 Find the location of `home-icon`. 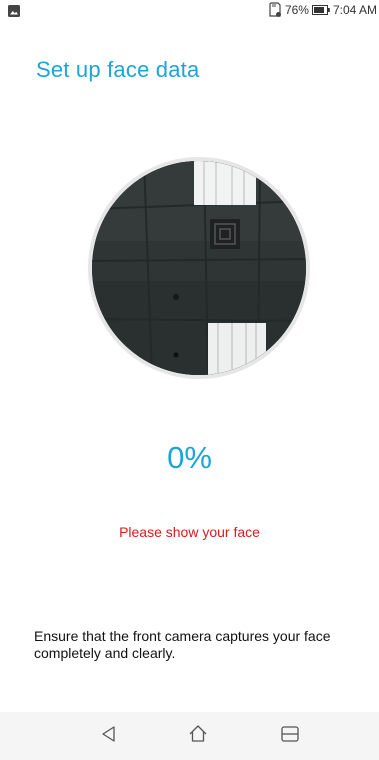

home-icon is located at coordinates (198, 736).